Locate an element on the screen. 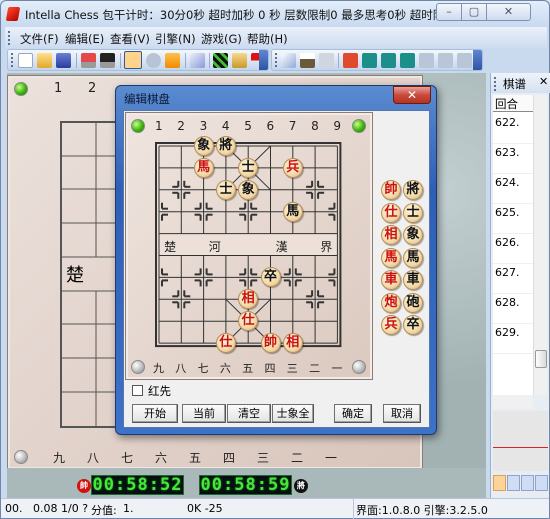  red-computer-icon is located at coordinates (88, 60).